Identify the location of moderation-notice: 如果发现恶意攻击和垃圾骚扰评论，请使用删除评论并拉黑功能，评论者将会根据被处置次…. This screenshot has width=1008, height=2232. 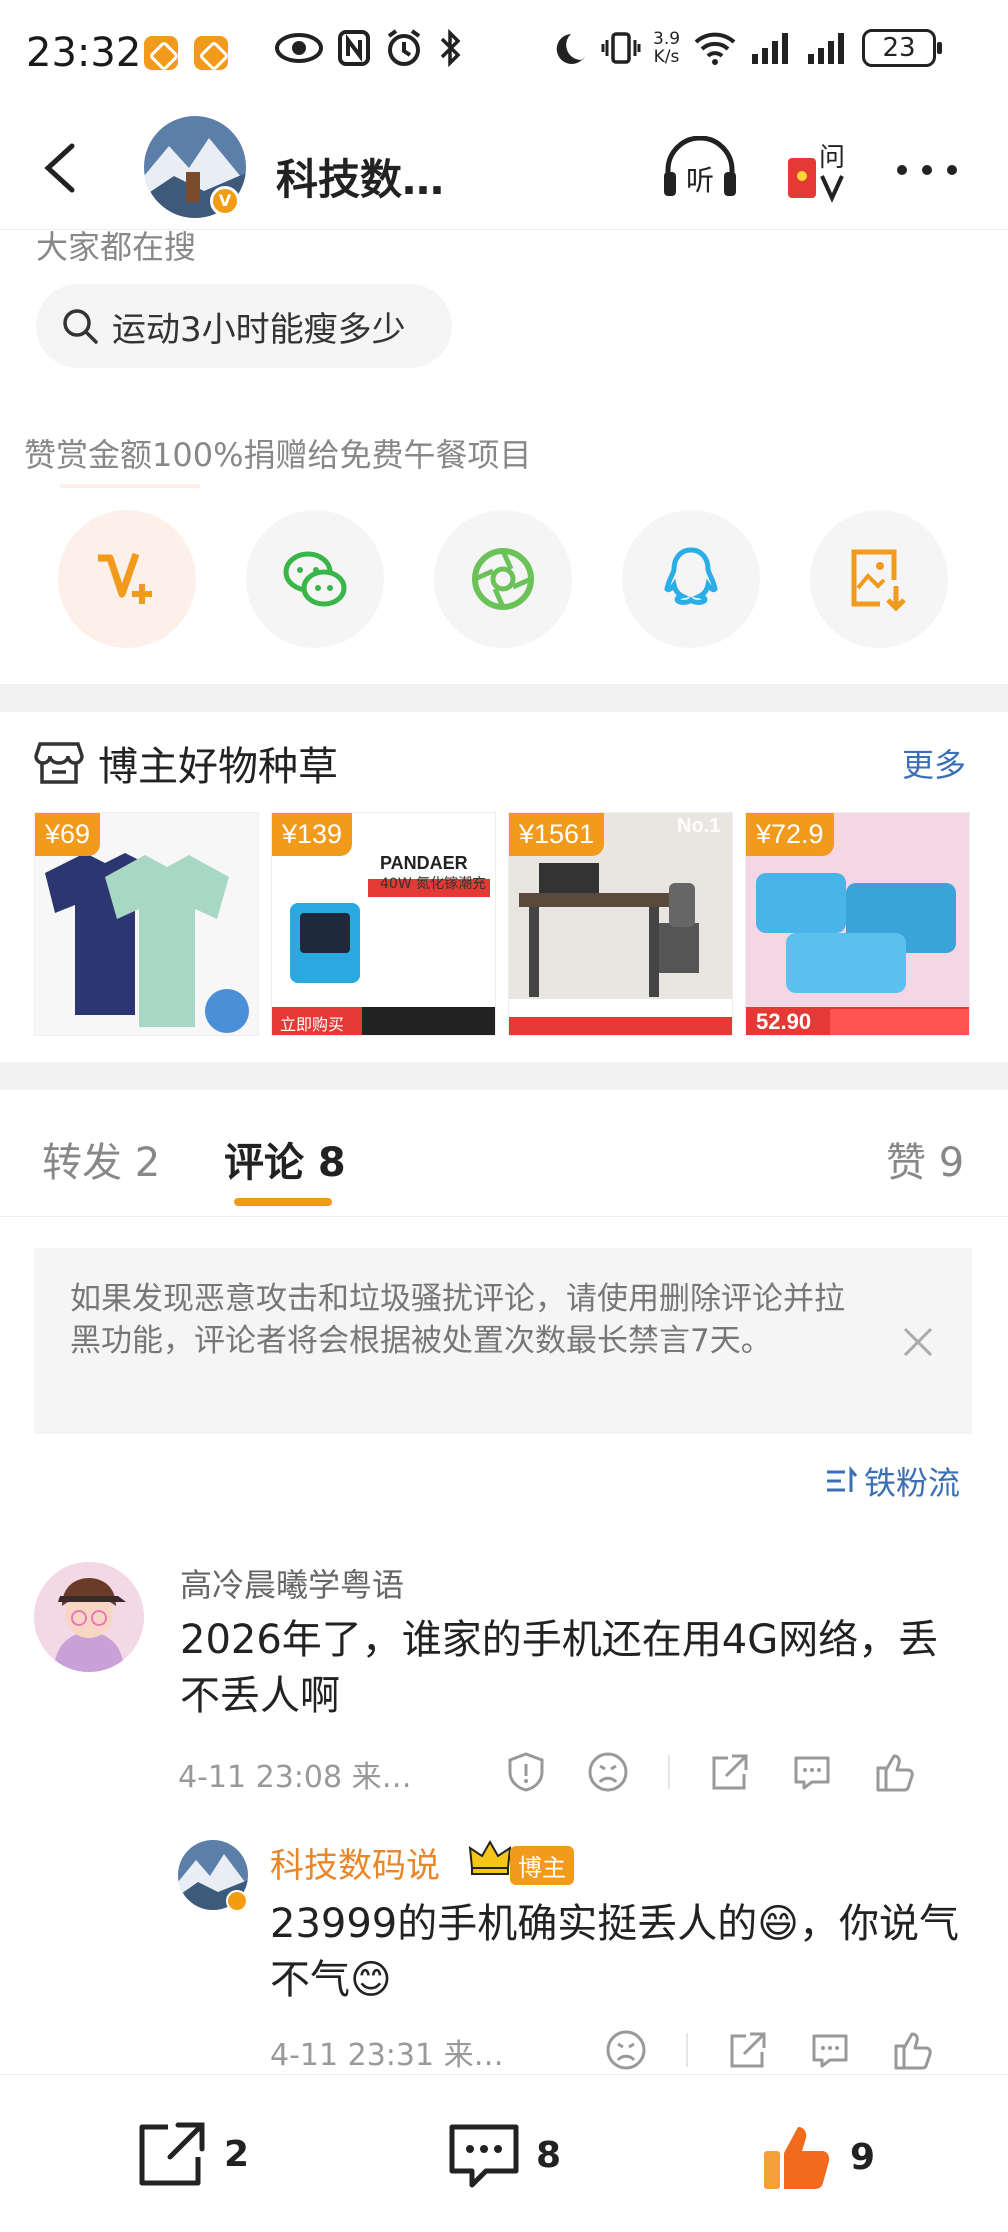
(503, 1341).